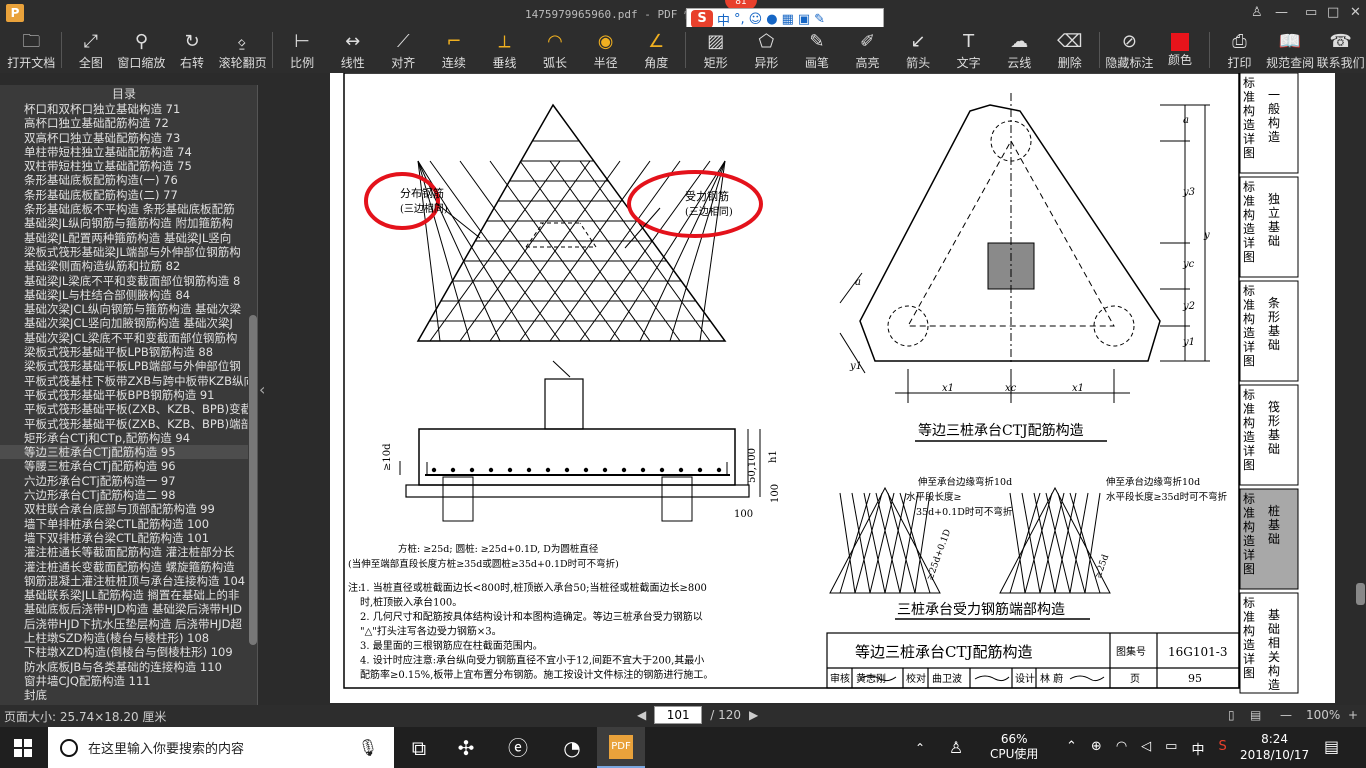  What do you see at coordinates (555, 50) in the screenshot?
I see `toolbar-arc-button: ◠ 弧长` at bounding box center [555, 50].